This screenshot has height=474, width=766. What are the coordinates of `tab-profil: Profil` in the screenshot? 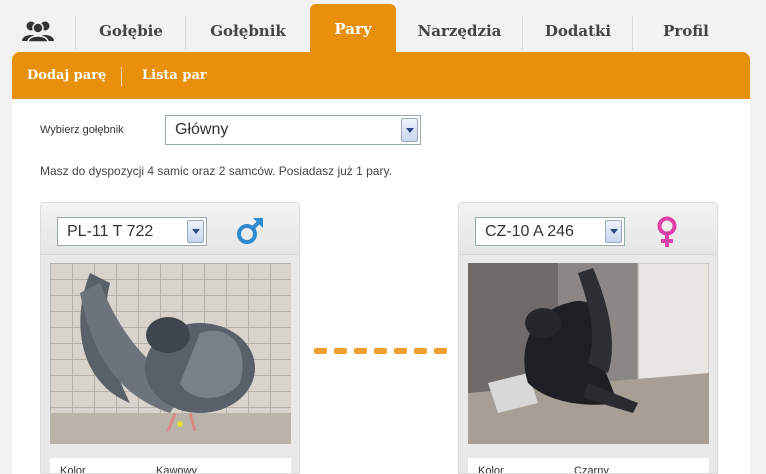 It's located at (686, 31).